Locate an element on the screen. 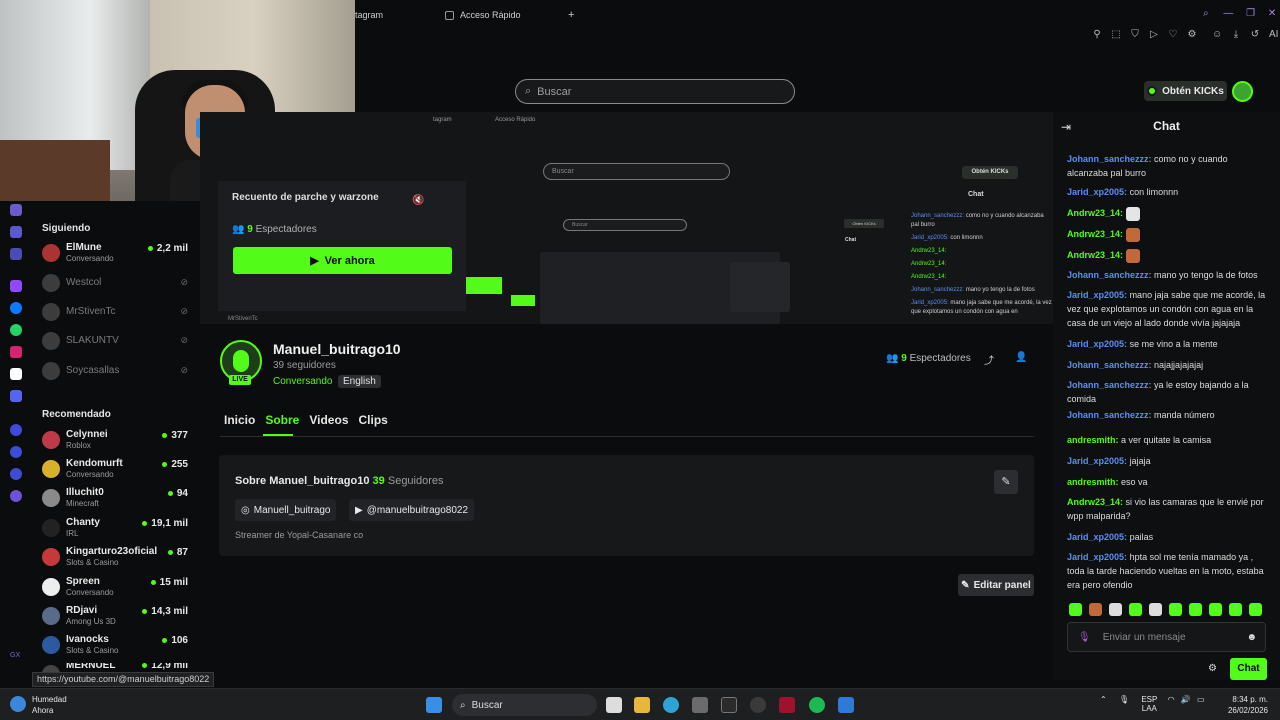 This screenshot has width=1280, height=720. store-icon is located at coordinates (700, 705).